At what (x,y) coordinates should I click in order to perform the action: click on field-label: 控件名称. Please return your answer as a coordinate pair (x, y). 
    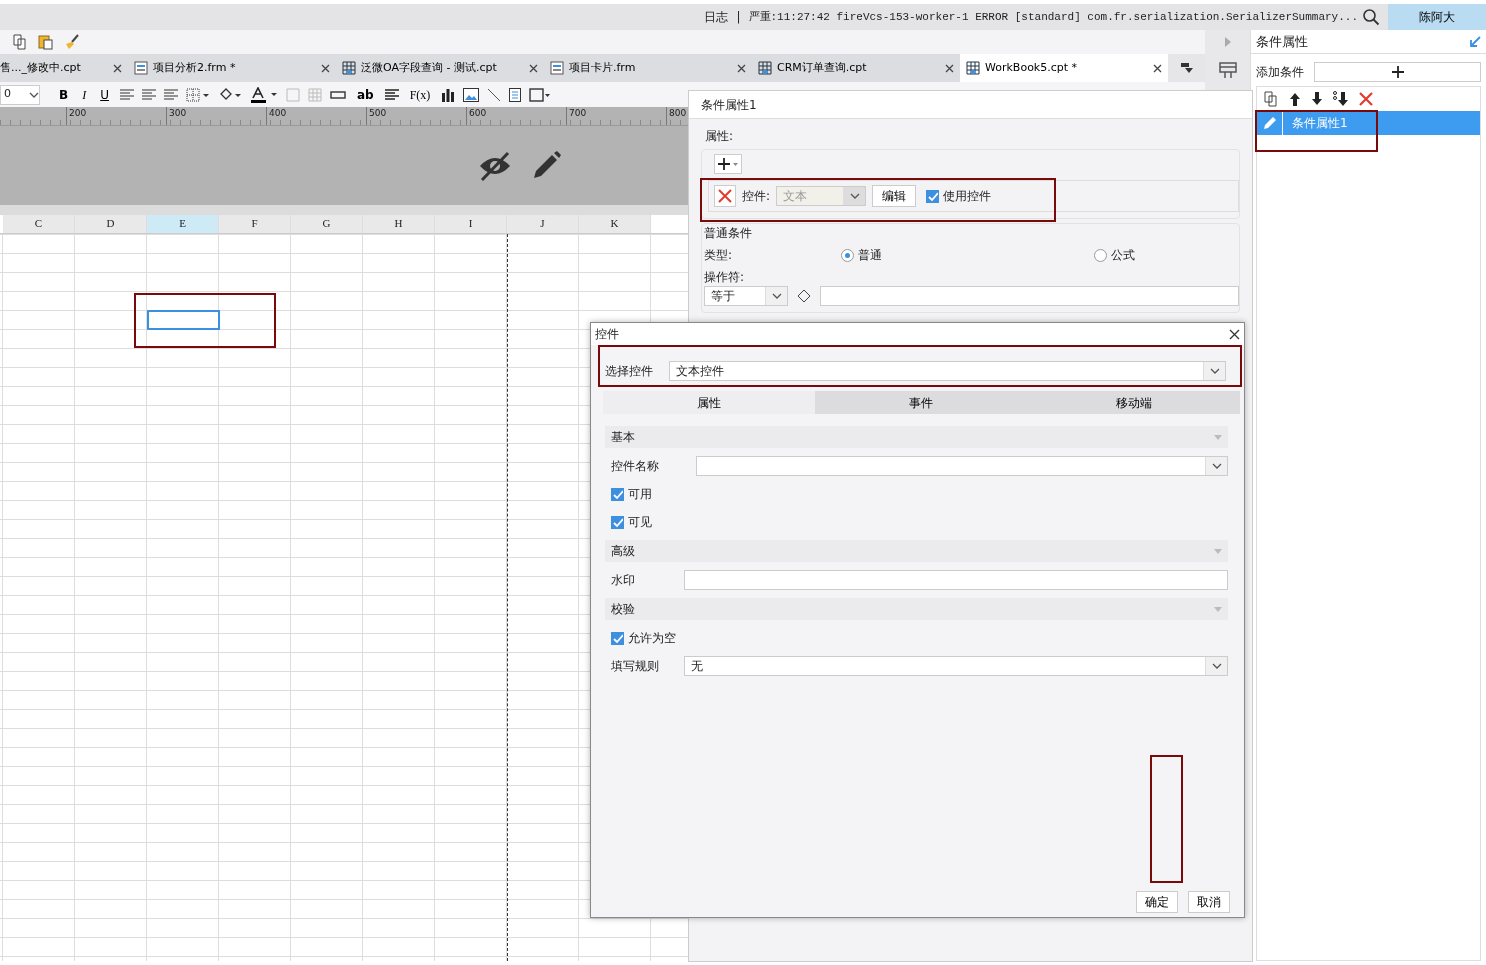
    Looking at the image, I should click on (635, 466).